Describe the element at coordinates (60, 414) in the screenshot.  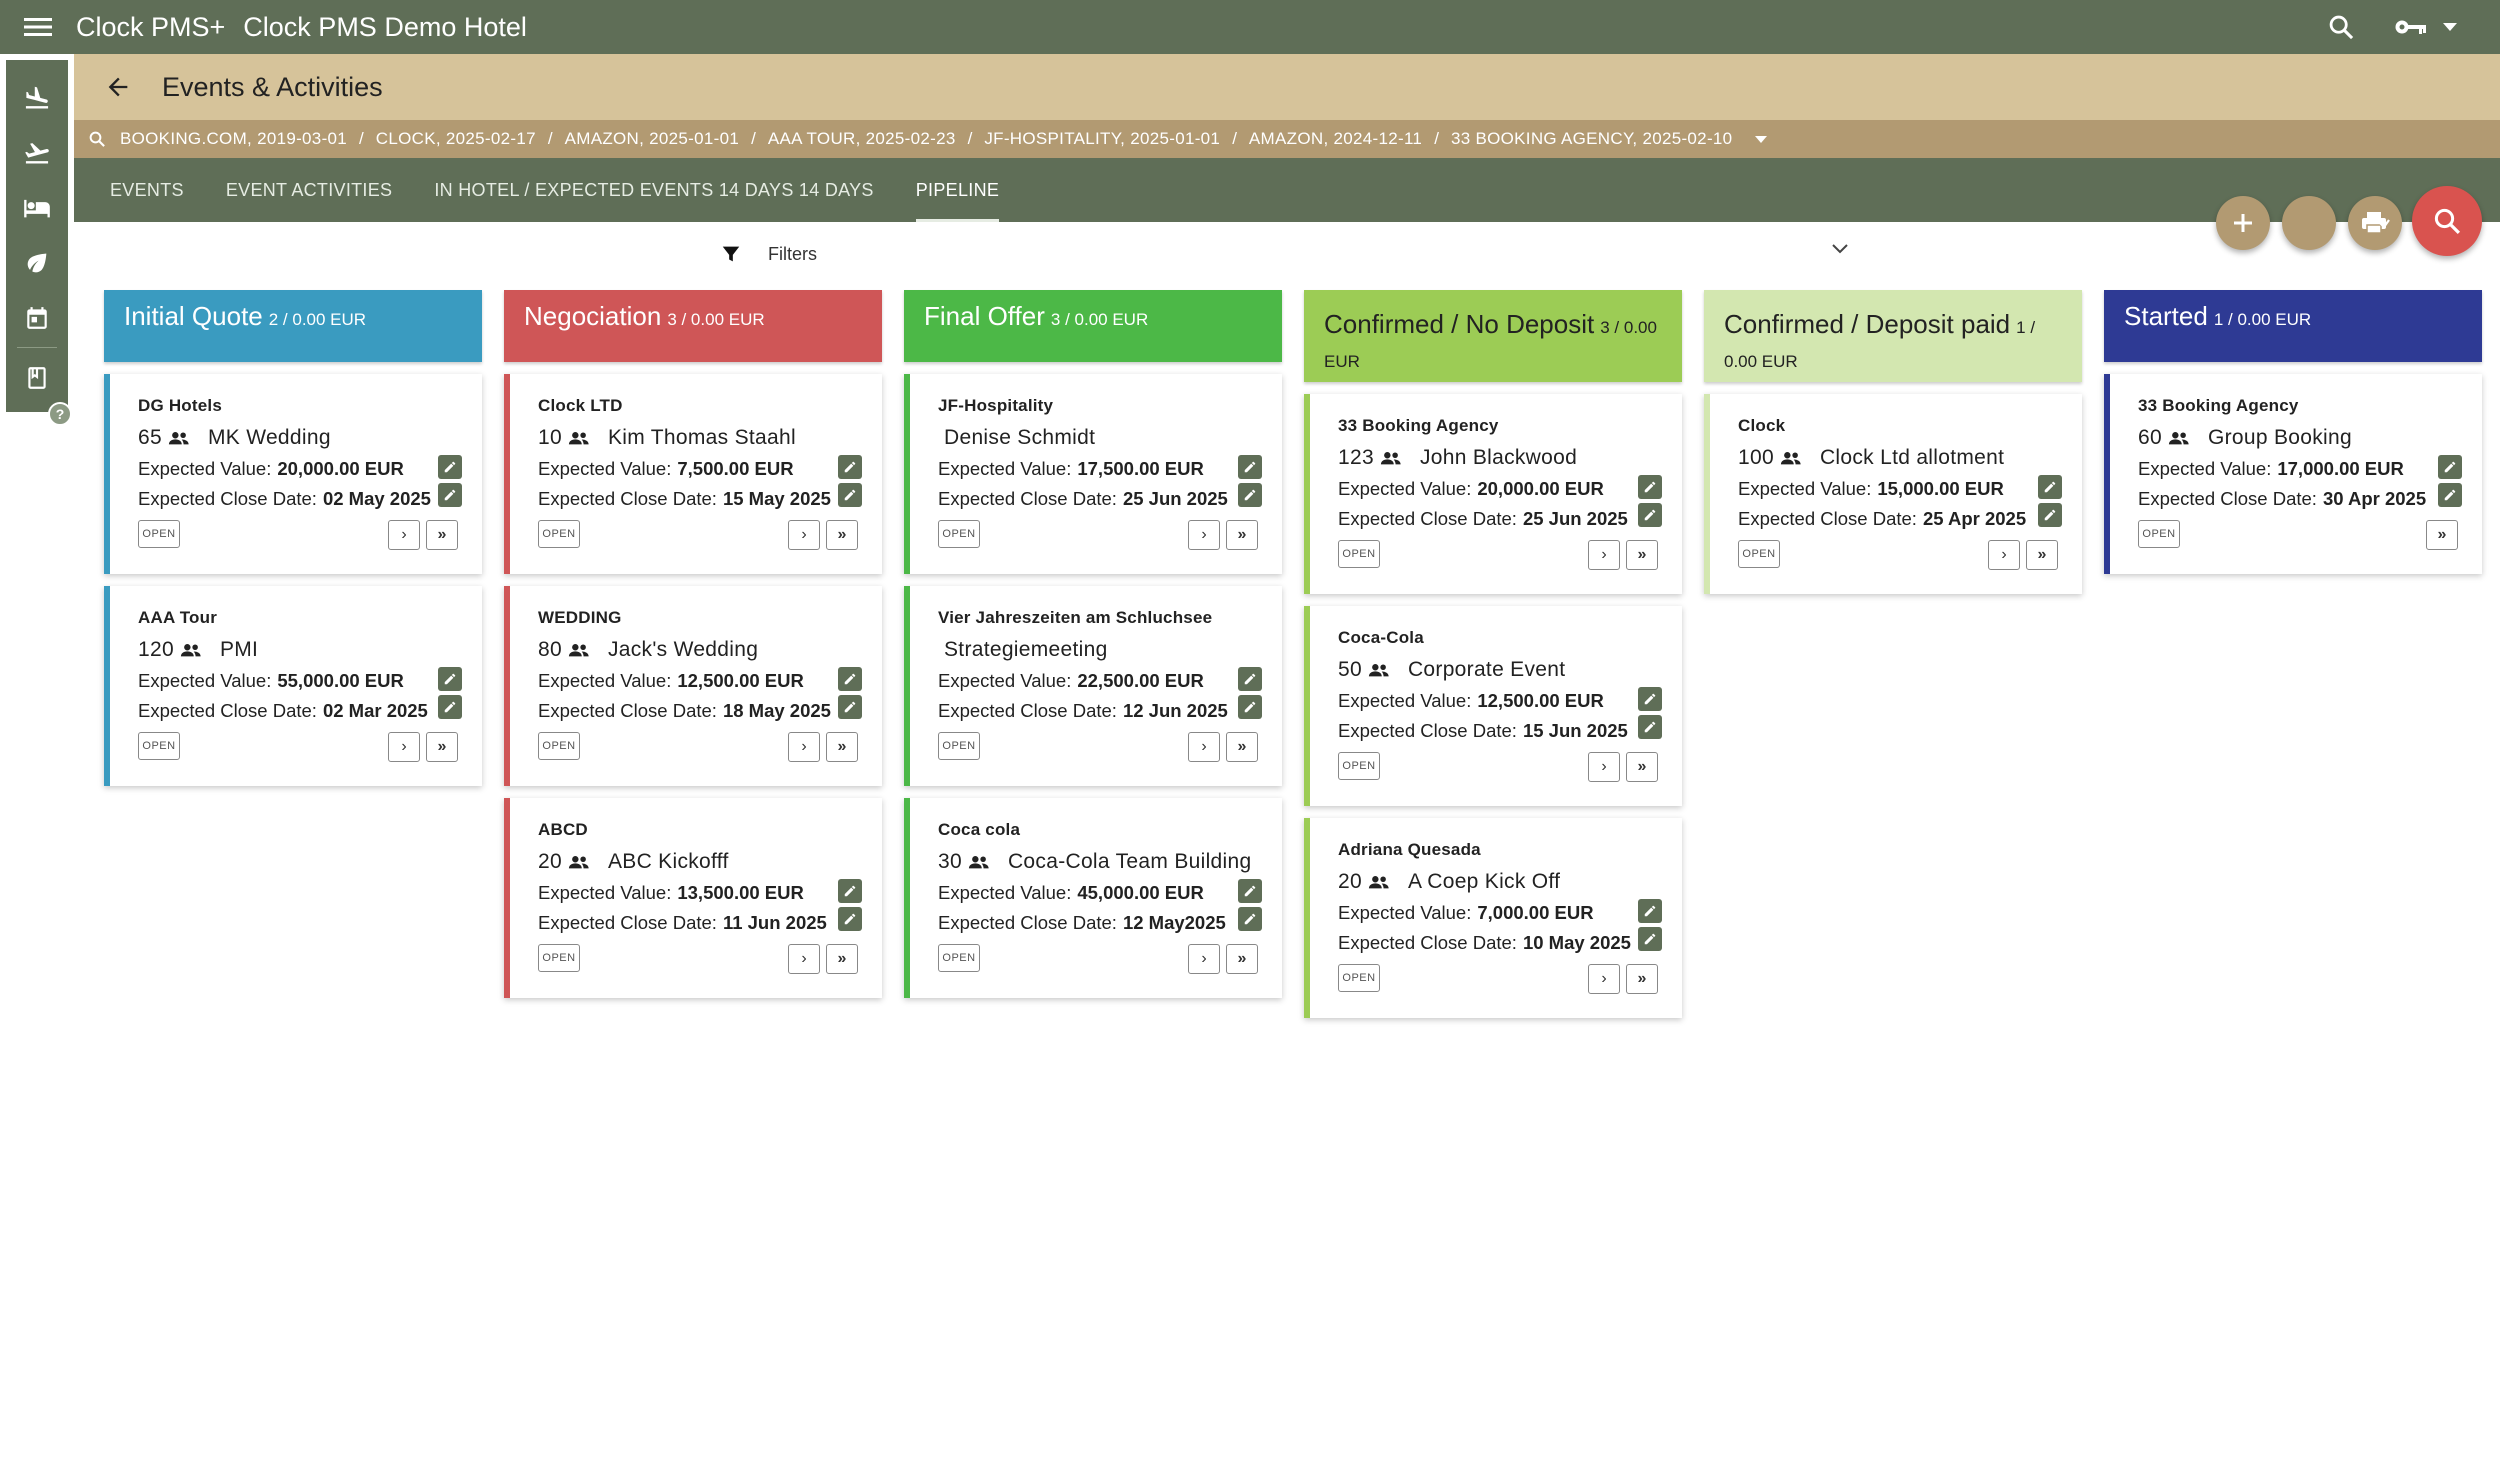
I see `help-badge-icon: ?` at that location.